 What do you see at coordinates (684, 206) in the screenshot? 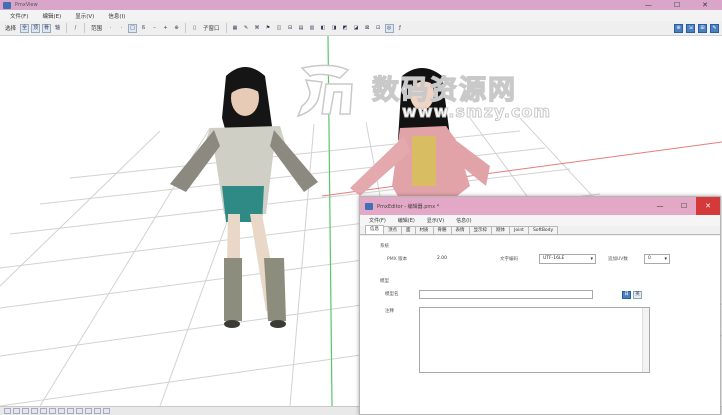
I see `dialog-maximize-button: ☐` at bounding box center [684, 206].